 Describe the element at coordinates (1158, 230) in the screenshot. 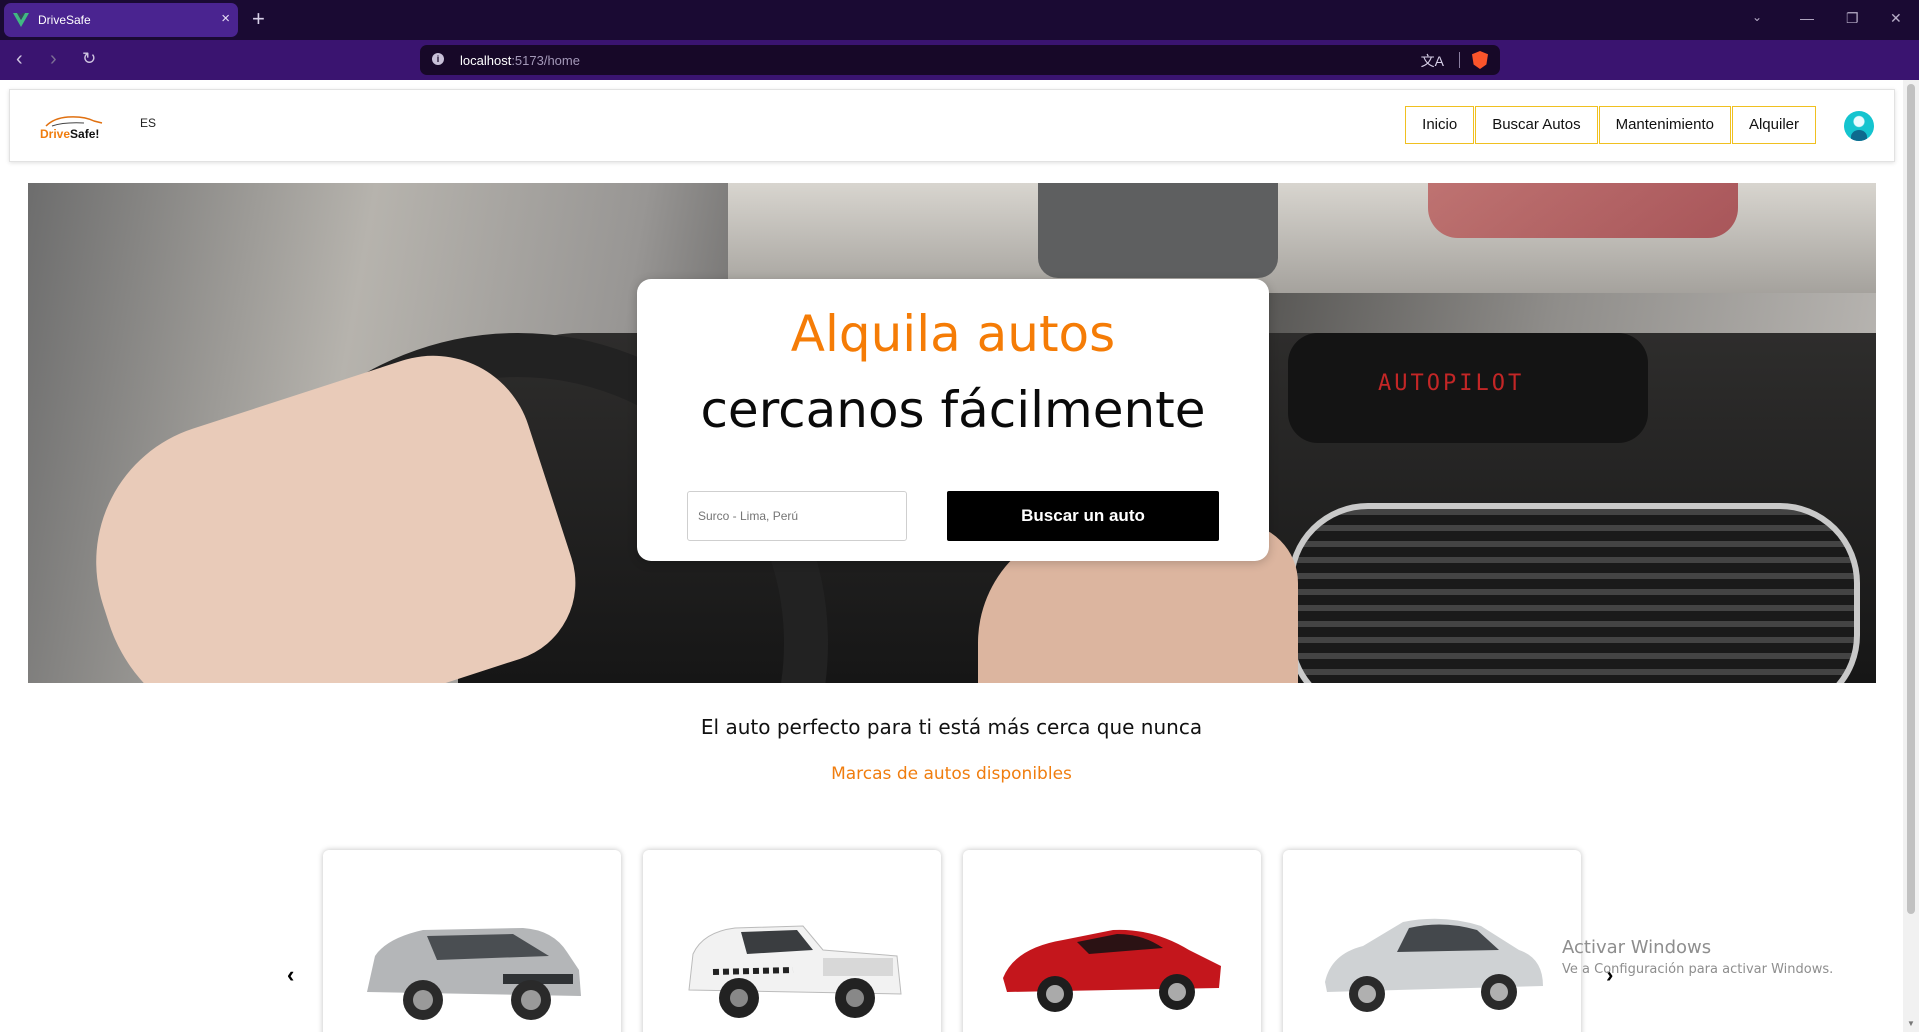

I see `hero-car-ahead` at that location.